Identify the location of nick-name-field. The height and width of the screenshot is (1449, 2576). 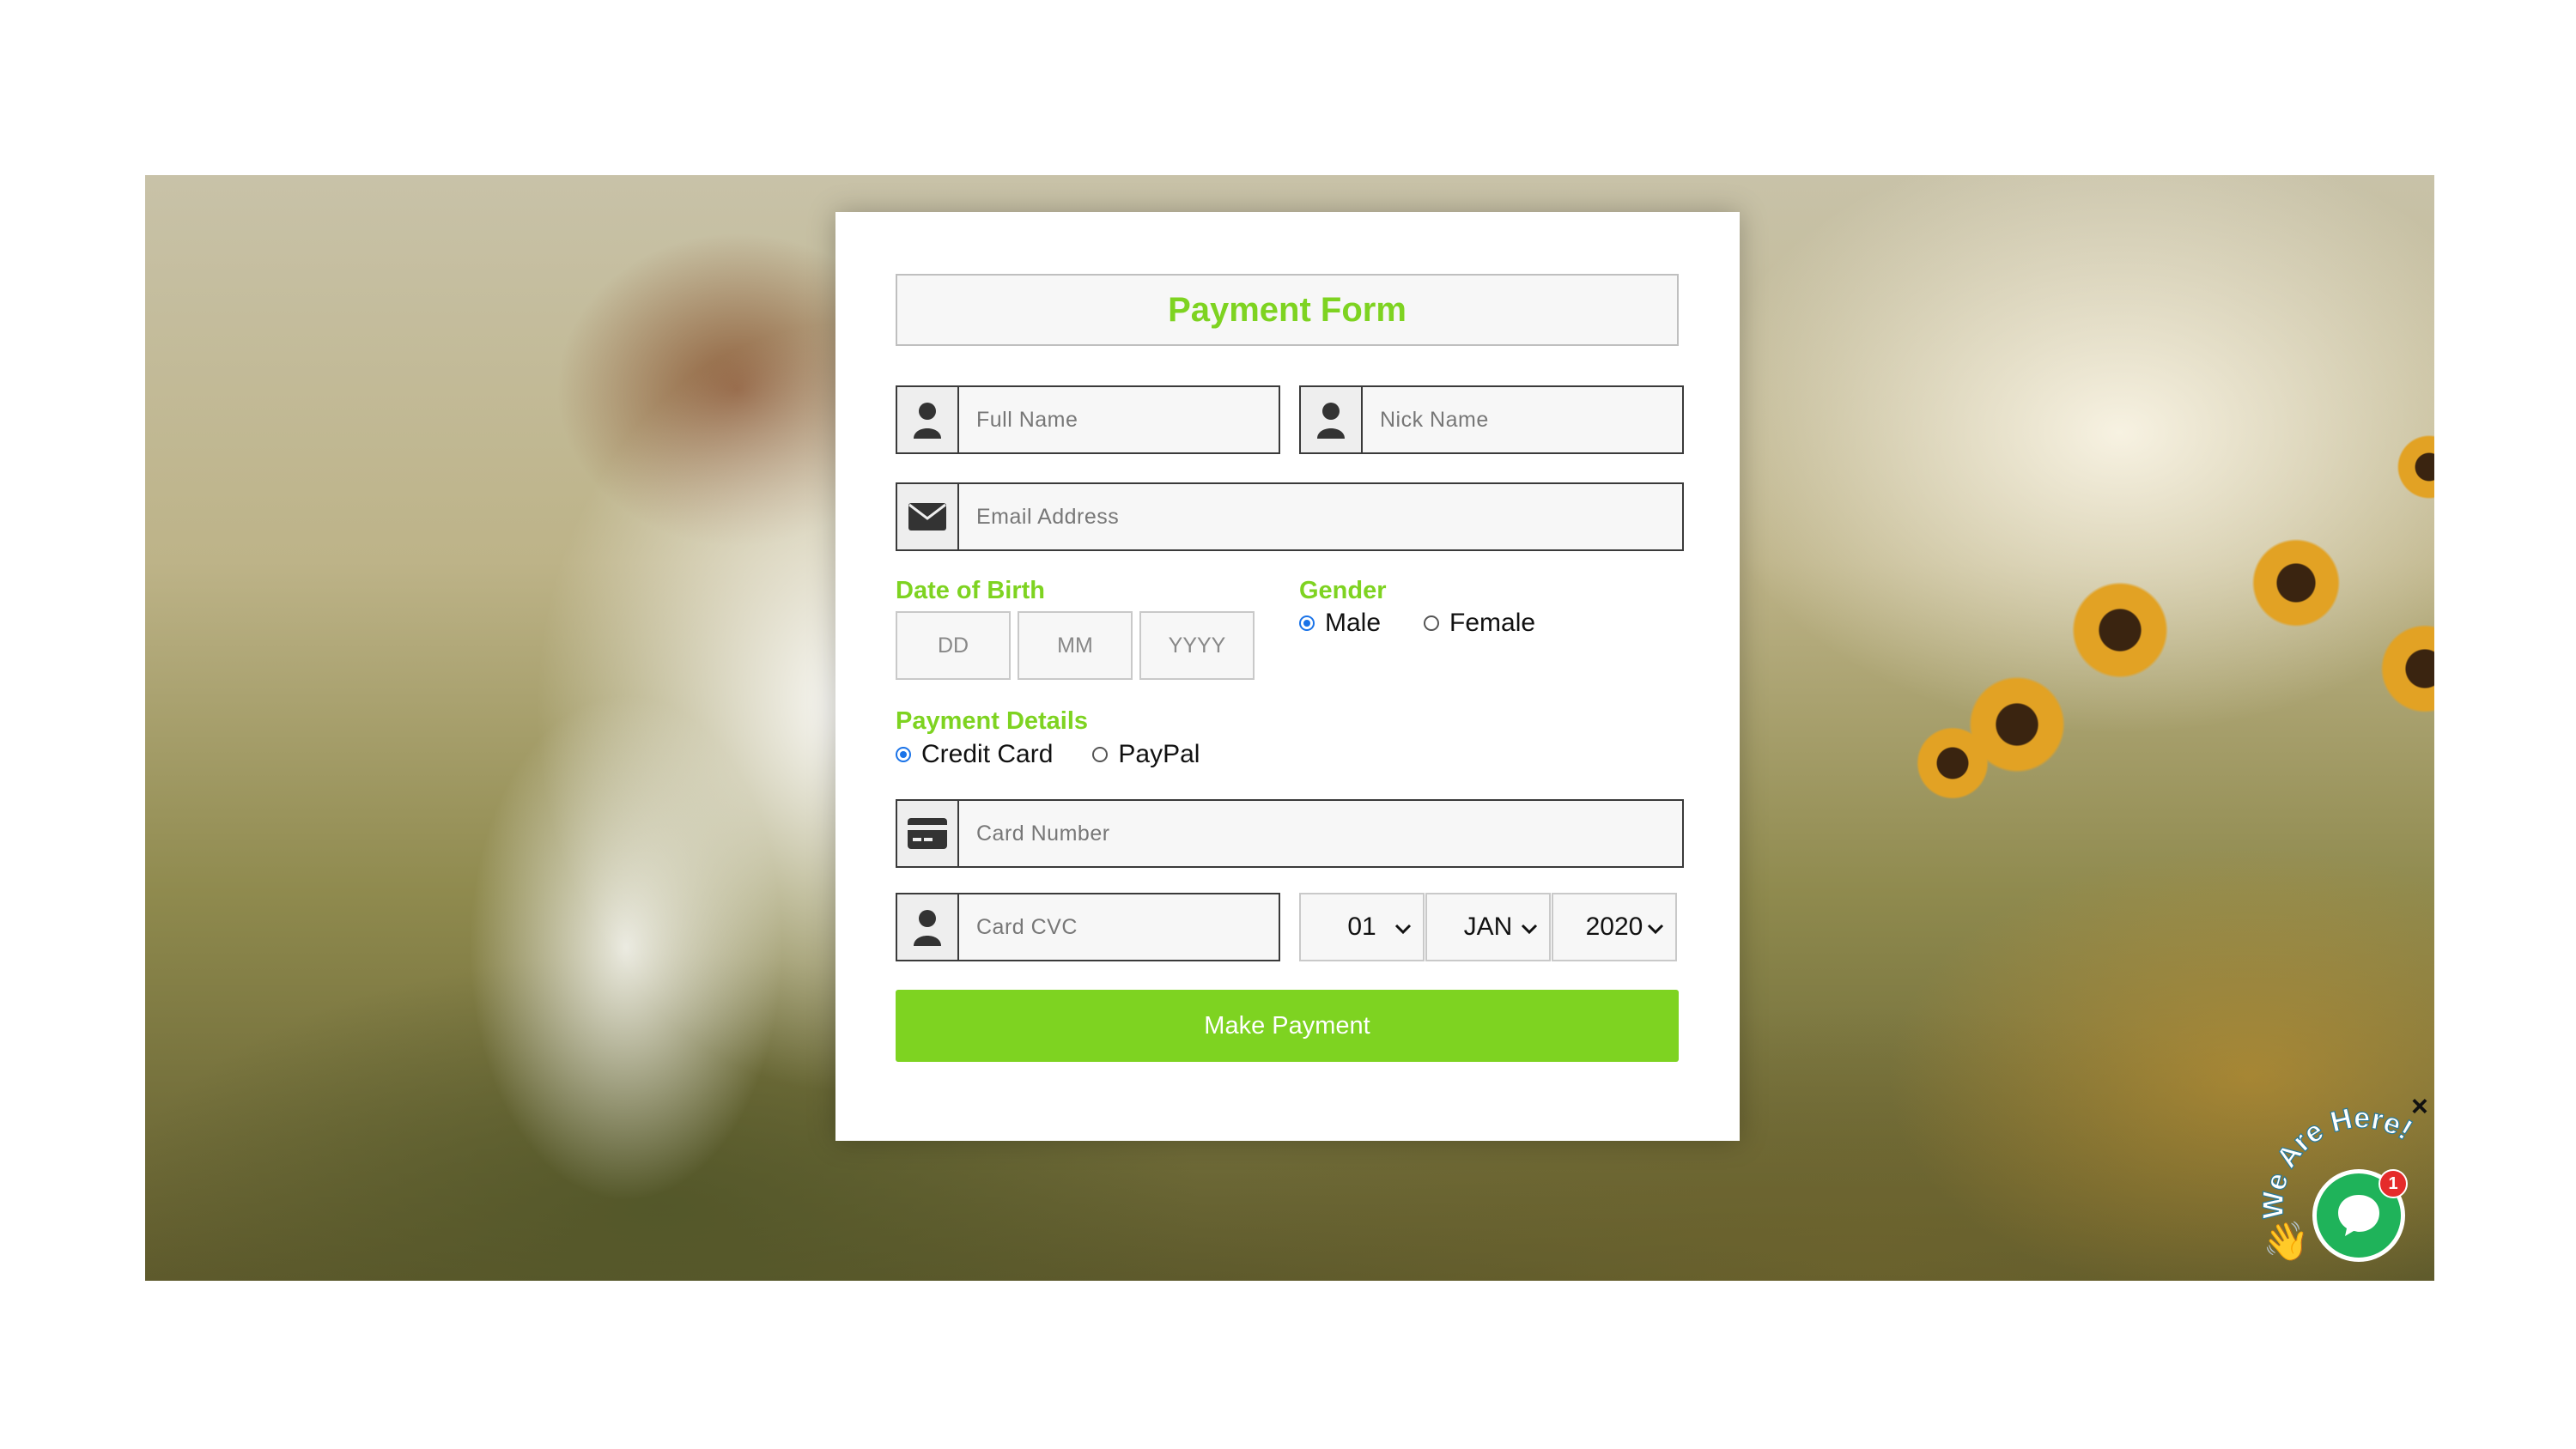
(1492, 419).